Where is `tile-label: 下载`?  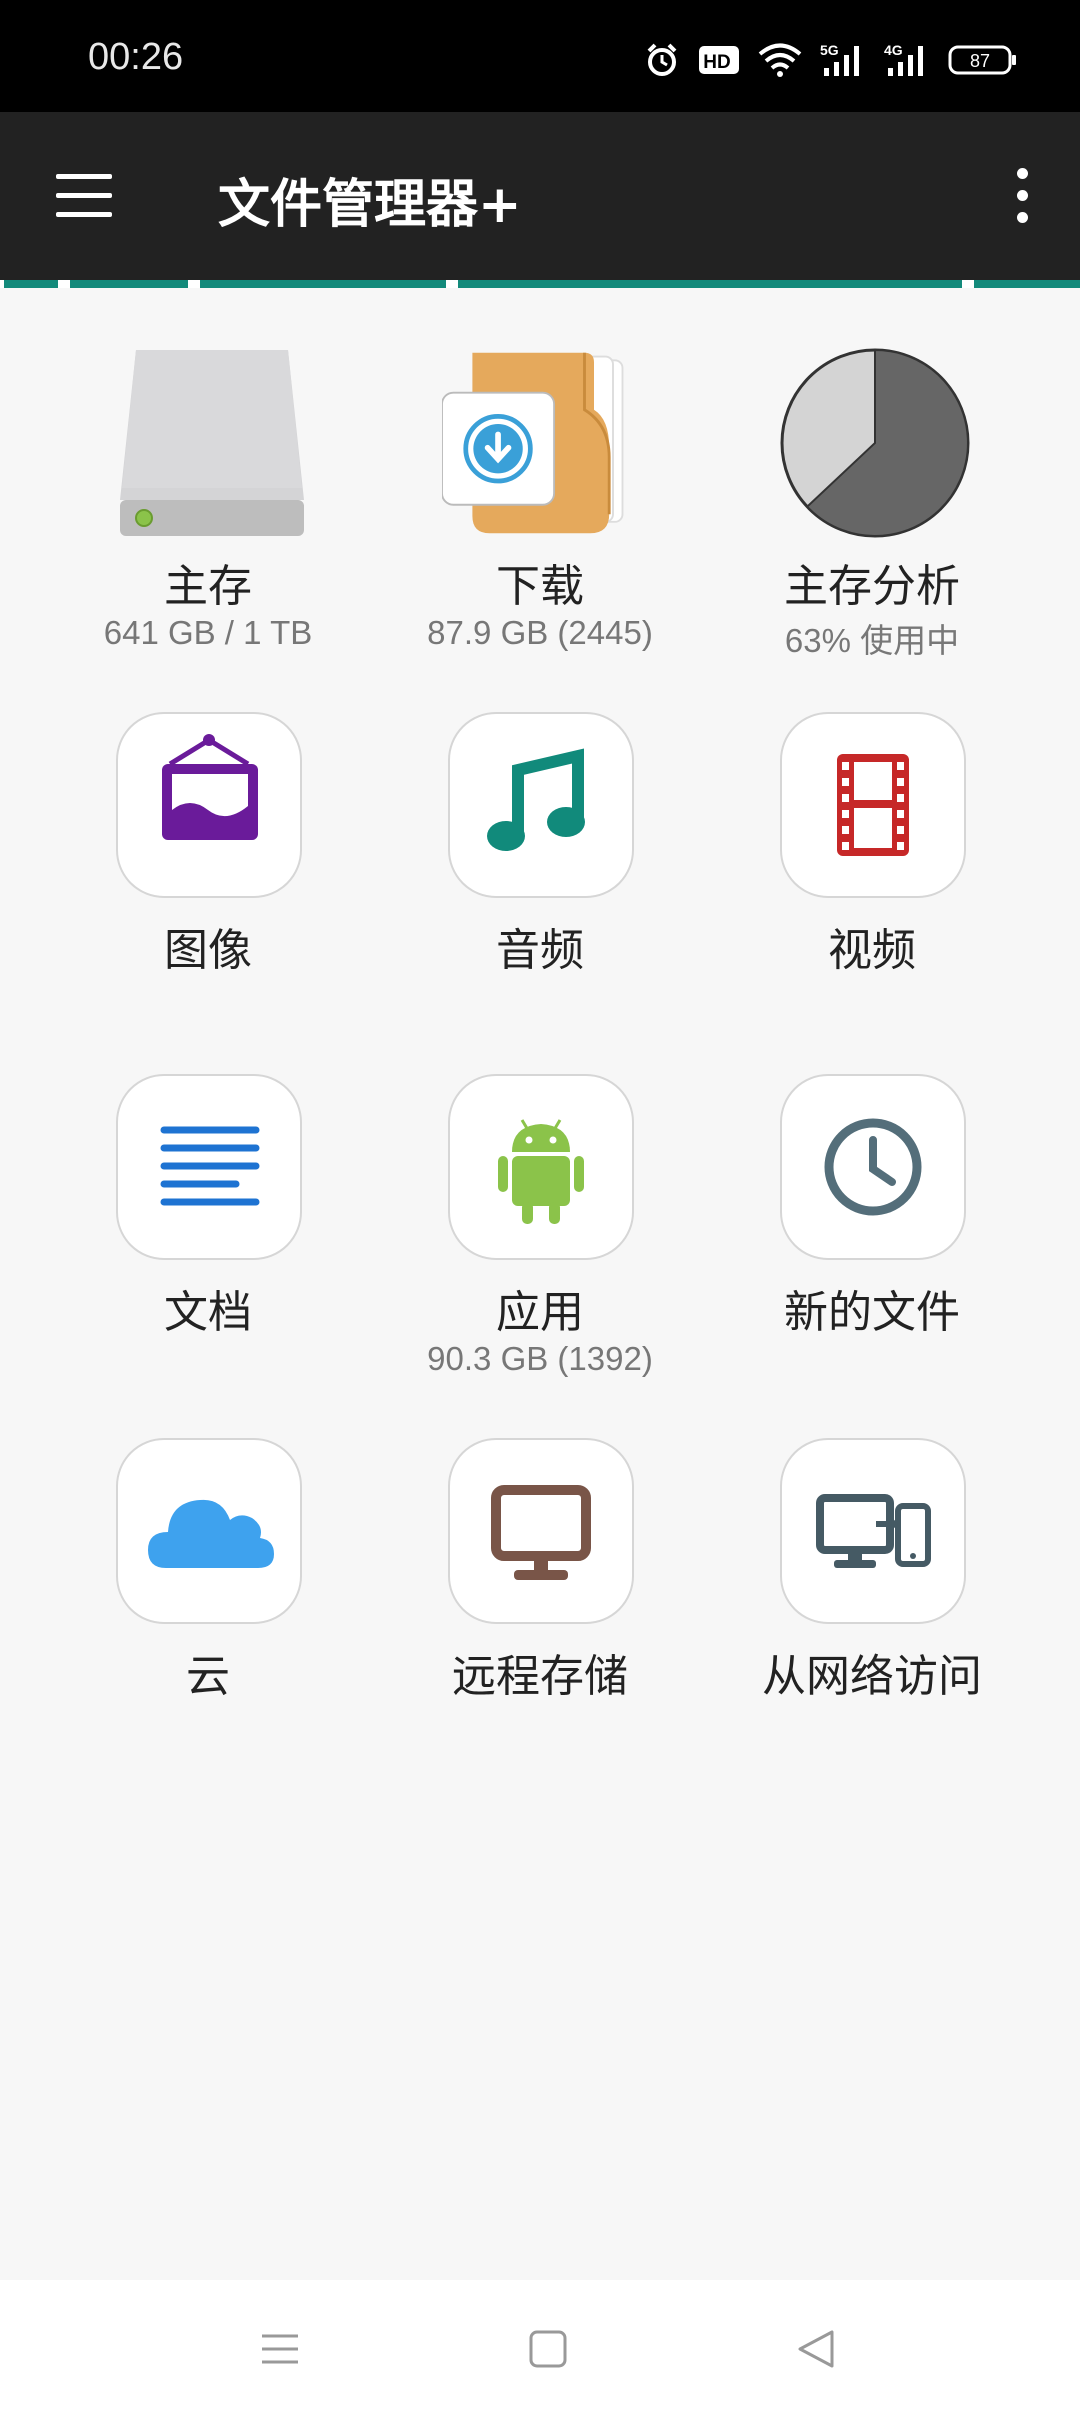 tile-label: 下载 is located at coordinates (540, 586).